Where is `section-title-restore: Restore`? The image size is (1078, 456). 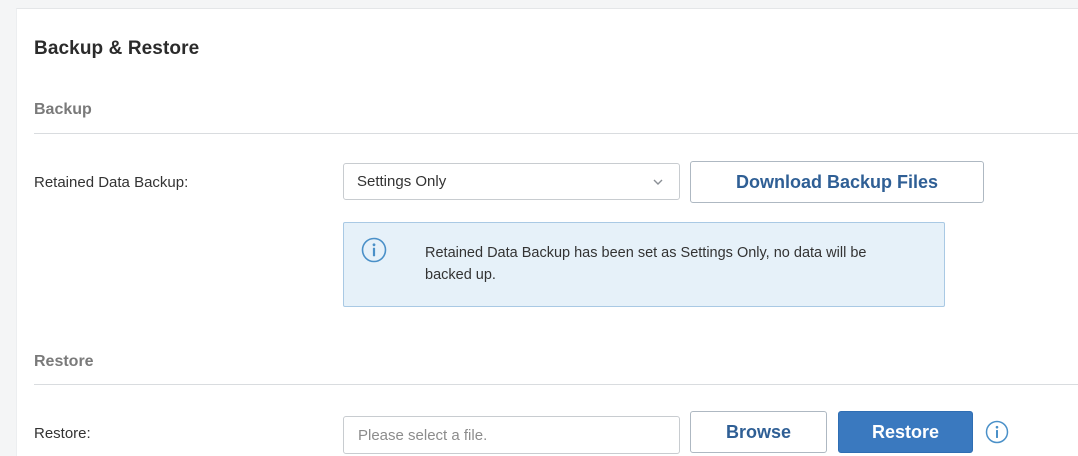 section-title-restore: Restore is located at coordinates (64, 361).